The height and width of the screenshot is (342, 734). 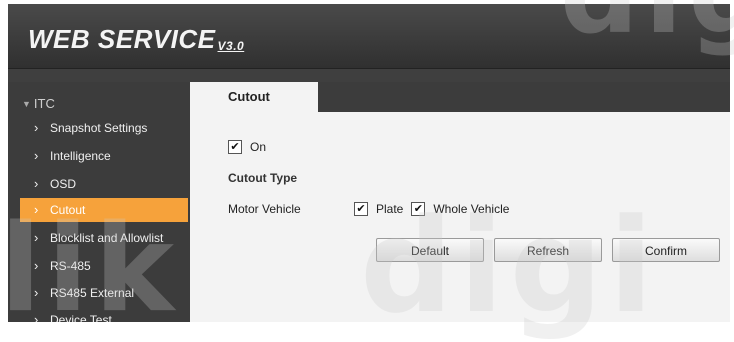 What do you see at coordinates (264, 209) in the screenshot?
I see `motor-vehicle-label: Motor Vehicle` at bounding box center [264, 209].